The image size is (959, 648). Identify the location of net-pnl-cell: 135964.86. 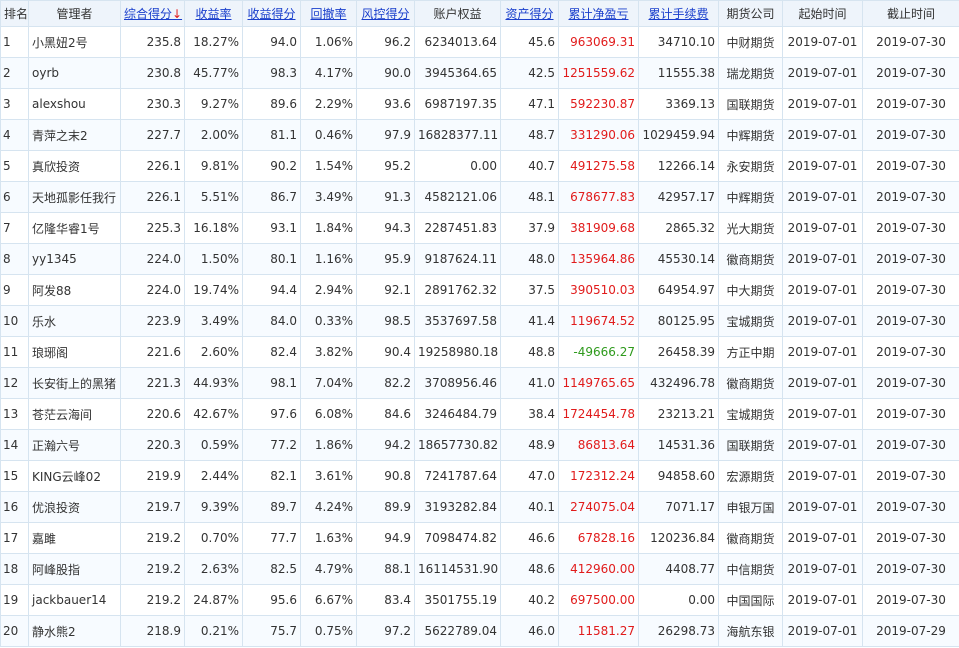
(598, 259).